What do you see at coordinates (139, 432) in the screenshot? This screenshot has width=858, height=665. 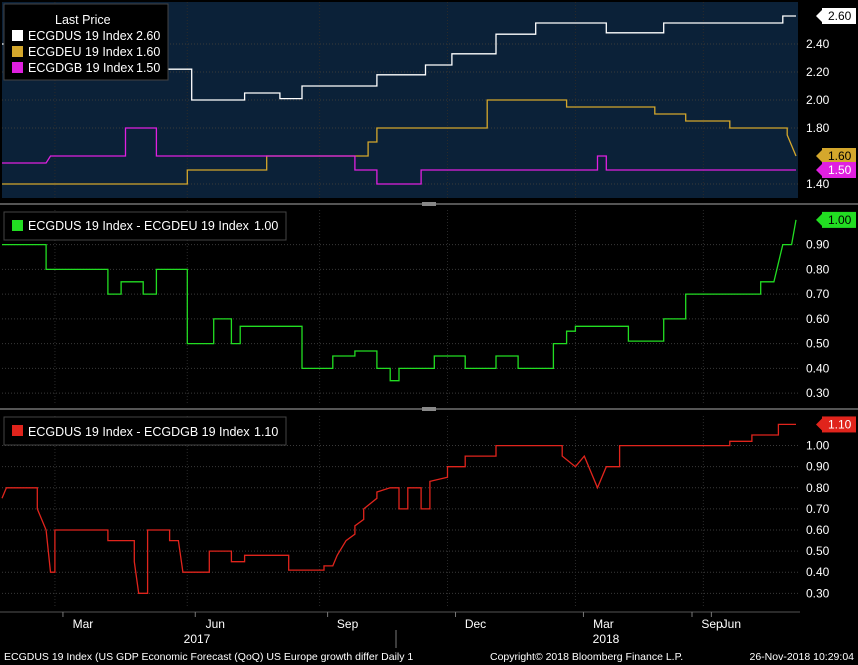 I see `legend-item-us-gb: ECGDUS 19 Index - ECGDGB 19 Index` at bounding box center [139, 432].